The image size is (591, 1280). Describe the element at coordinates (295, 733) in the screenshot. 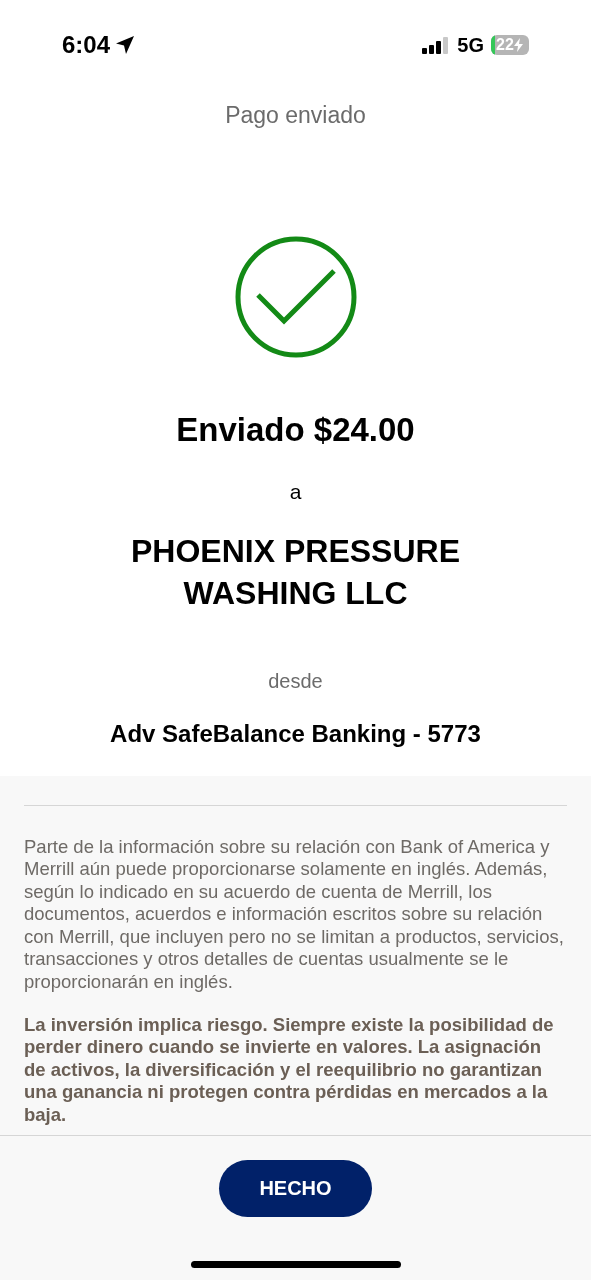

I see `account-name: Adv SafeBalance Banking - 5773` at that location.